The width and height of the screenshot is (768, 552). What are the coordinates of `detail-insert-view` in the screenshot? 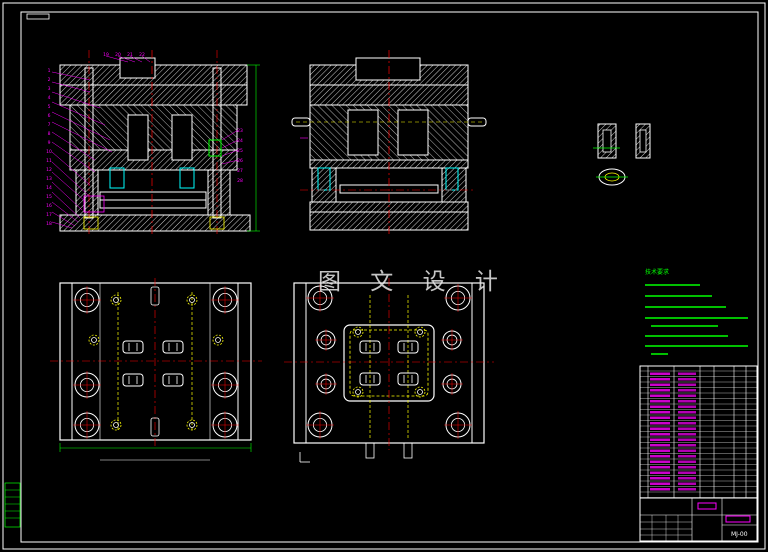 It's located at (622, 154).